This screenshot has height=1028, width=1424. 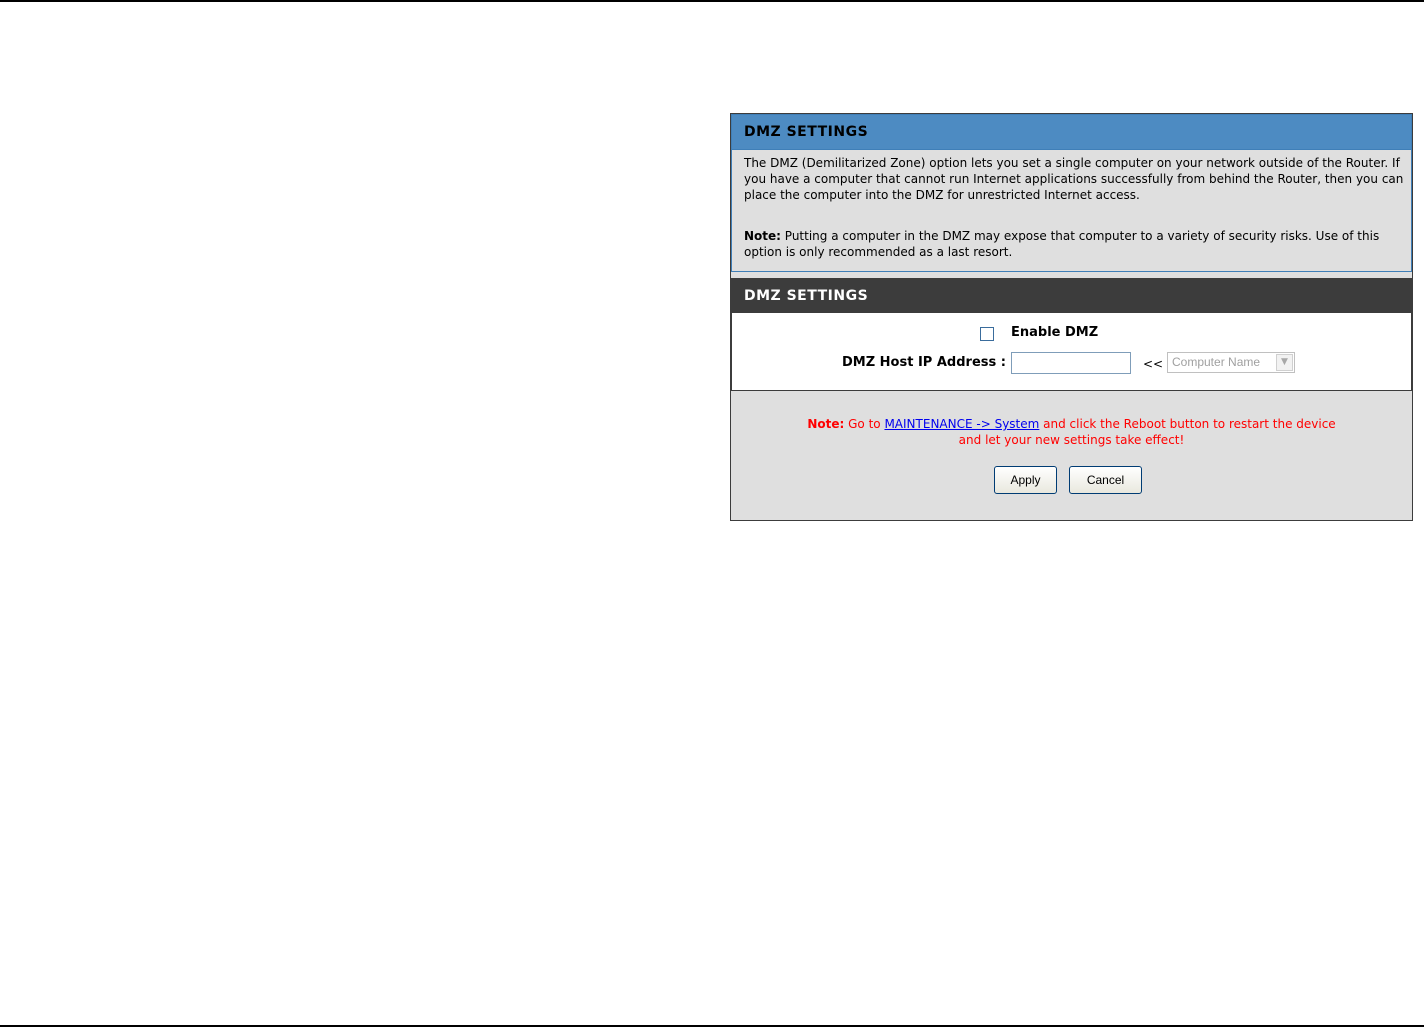 What do you see at coordinates (1071, 132) in the screenshot?
I see `info-section-title: DMZ SETTINGS` at bounding box center [1071, 132].